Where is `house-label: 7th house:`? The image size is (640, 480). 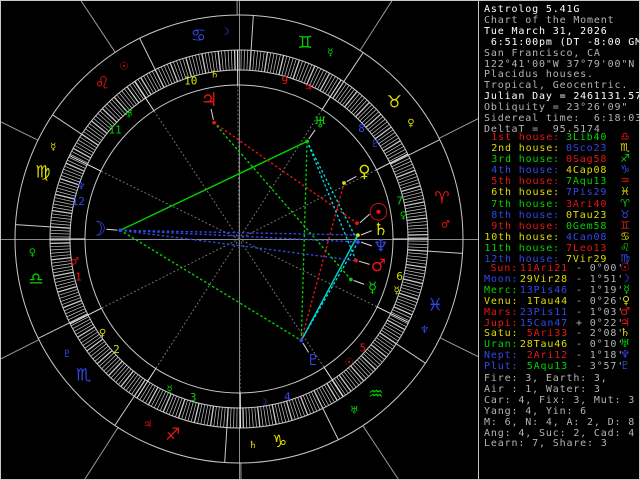
house-label: 7th house: is located at coordinates (525, 204).